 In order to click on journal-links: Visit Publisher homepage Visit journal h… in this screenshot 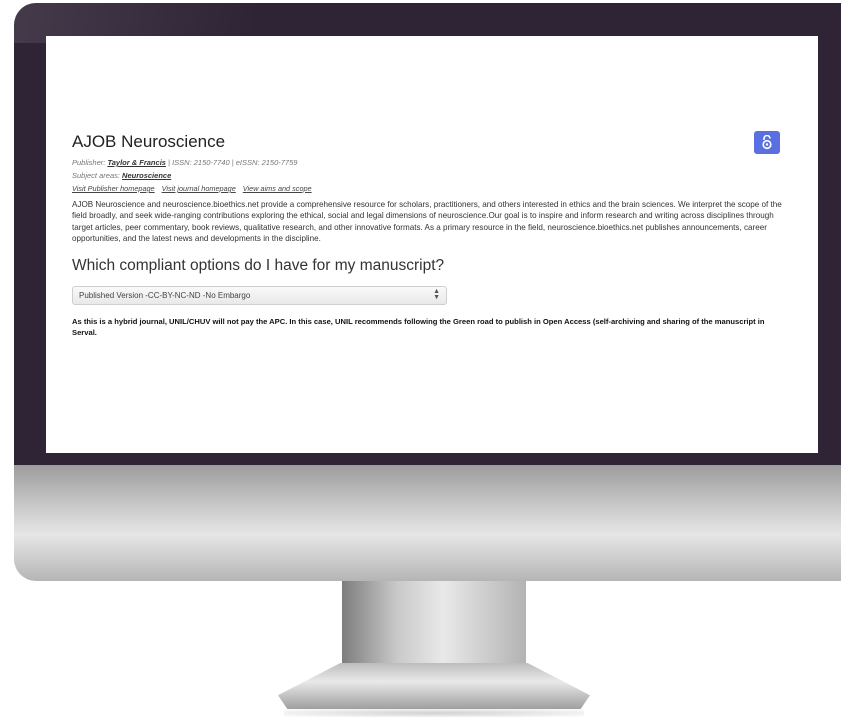, I will do `click(432, 188)`.